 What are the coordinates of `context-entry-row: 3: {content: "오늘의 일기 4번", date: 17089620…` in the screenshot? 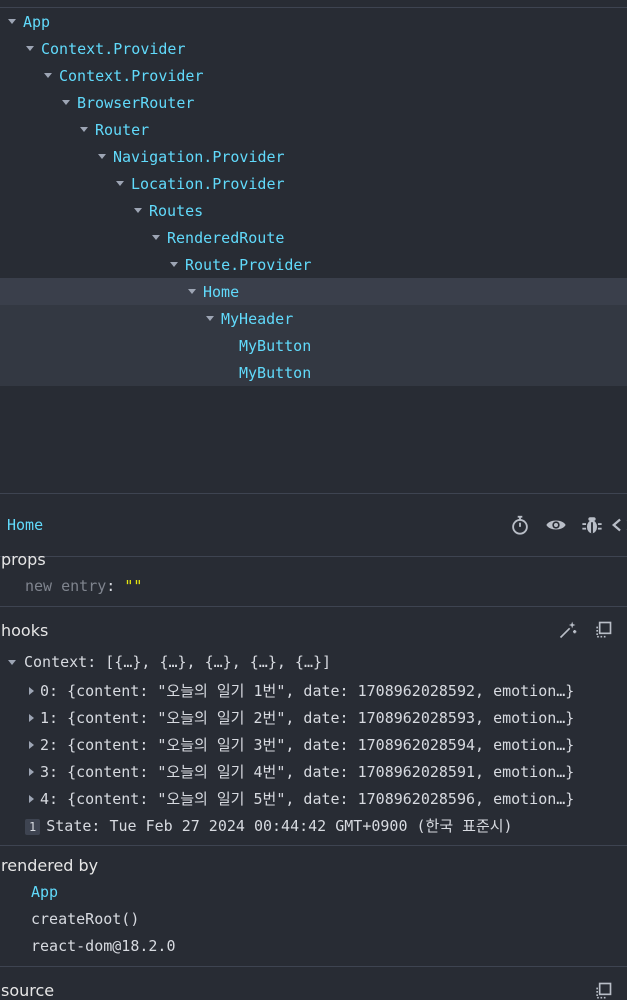 It's located at (301, 771).